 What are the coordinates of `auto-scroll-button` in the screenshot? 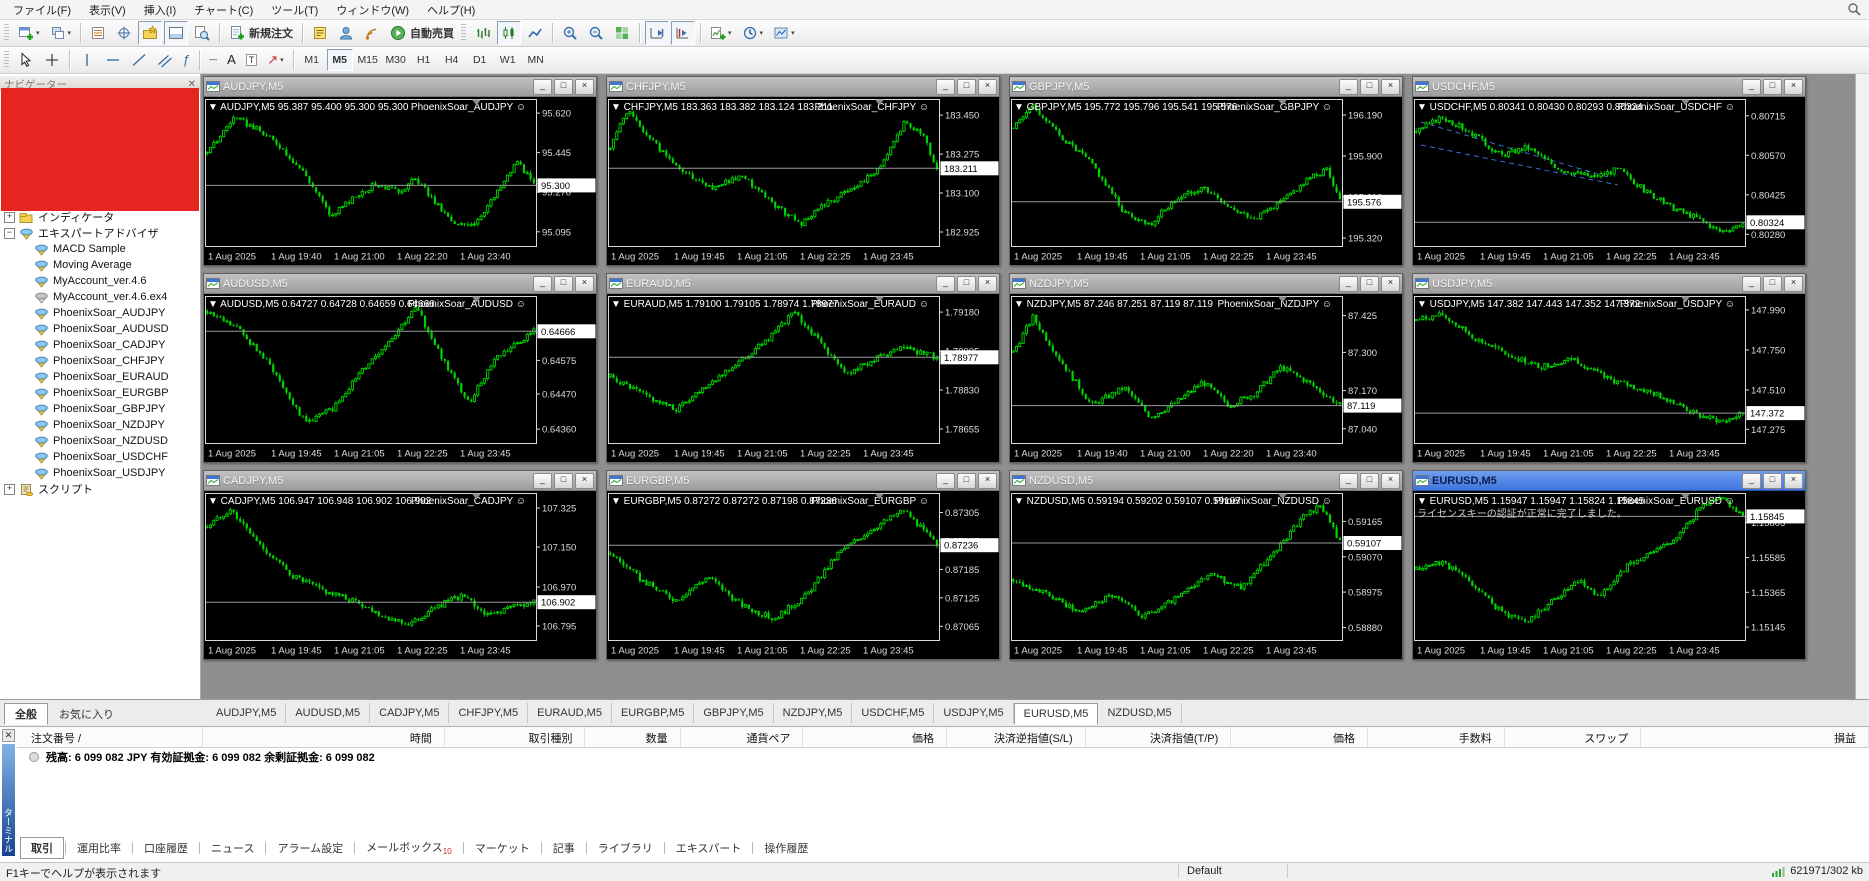 It's located at (657, 33).